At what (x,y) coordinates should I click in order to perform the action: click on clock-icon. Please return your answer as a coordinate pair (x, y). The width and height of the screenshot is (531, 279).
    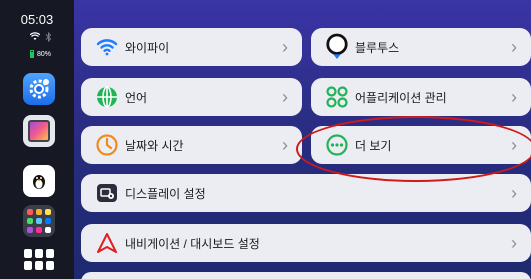
    Looking at the image, I should click on (107, 145).